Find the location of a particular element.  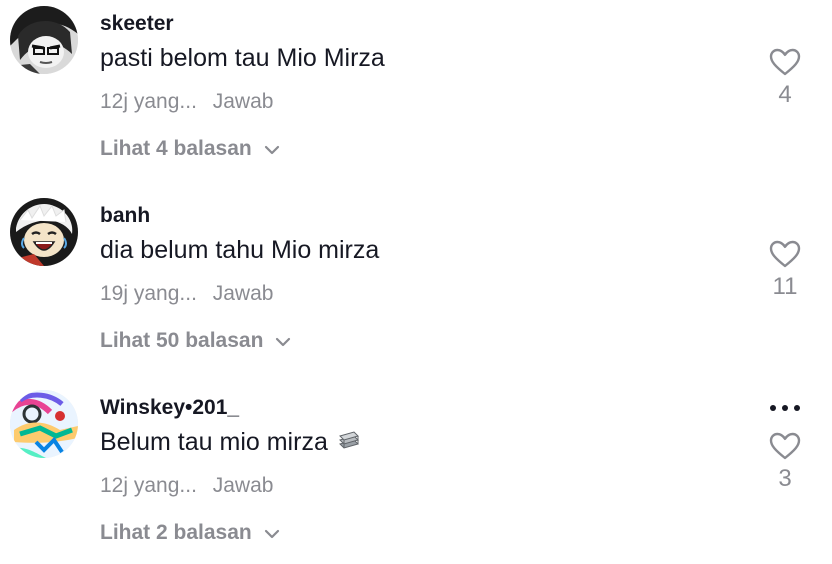

like-count: 11 is located at coordinates (785, 286).